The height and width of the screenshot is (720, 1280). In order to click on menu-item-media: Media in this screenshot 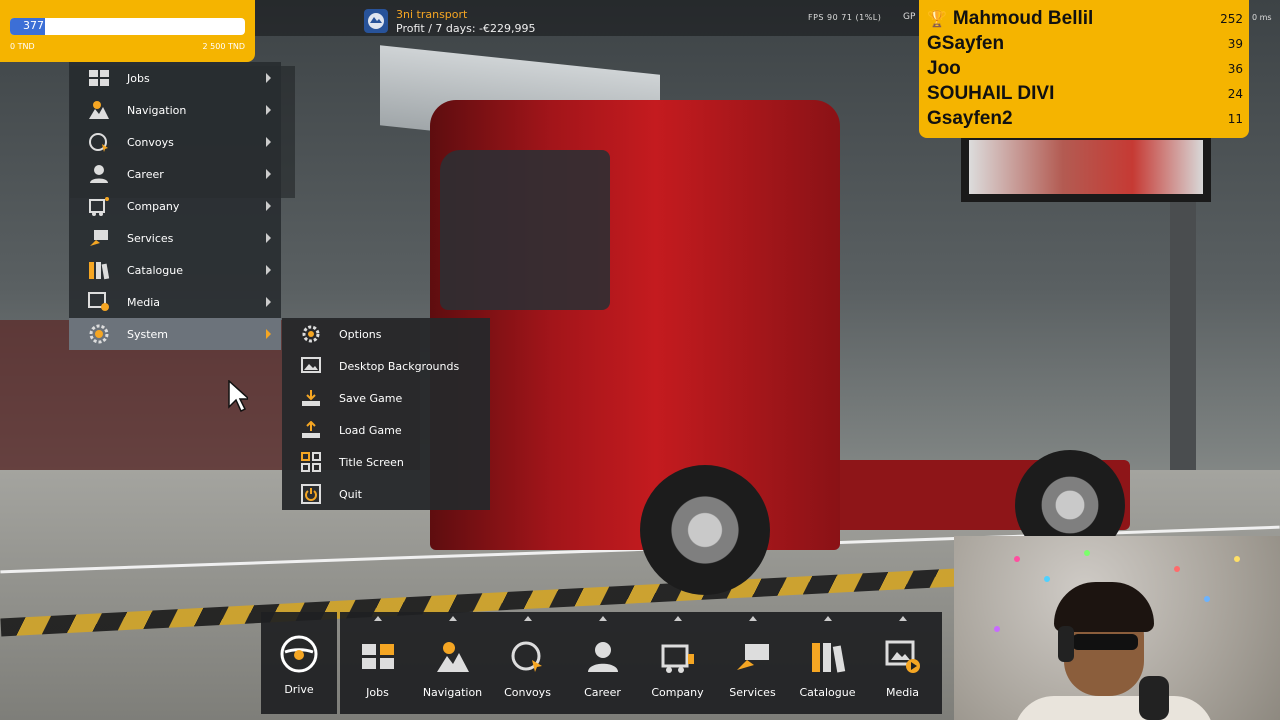, I will do `click(175, 302)`.